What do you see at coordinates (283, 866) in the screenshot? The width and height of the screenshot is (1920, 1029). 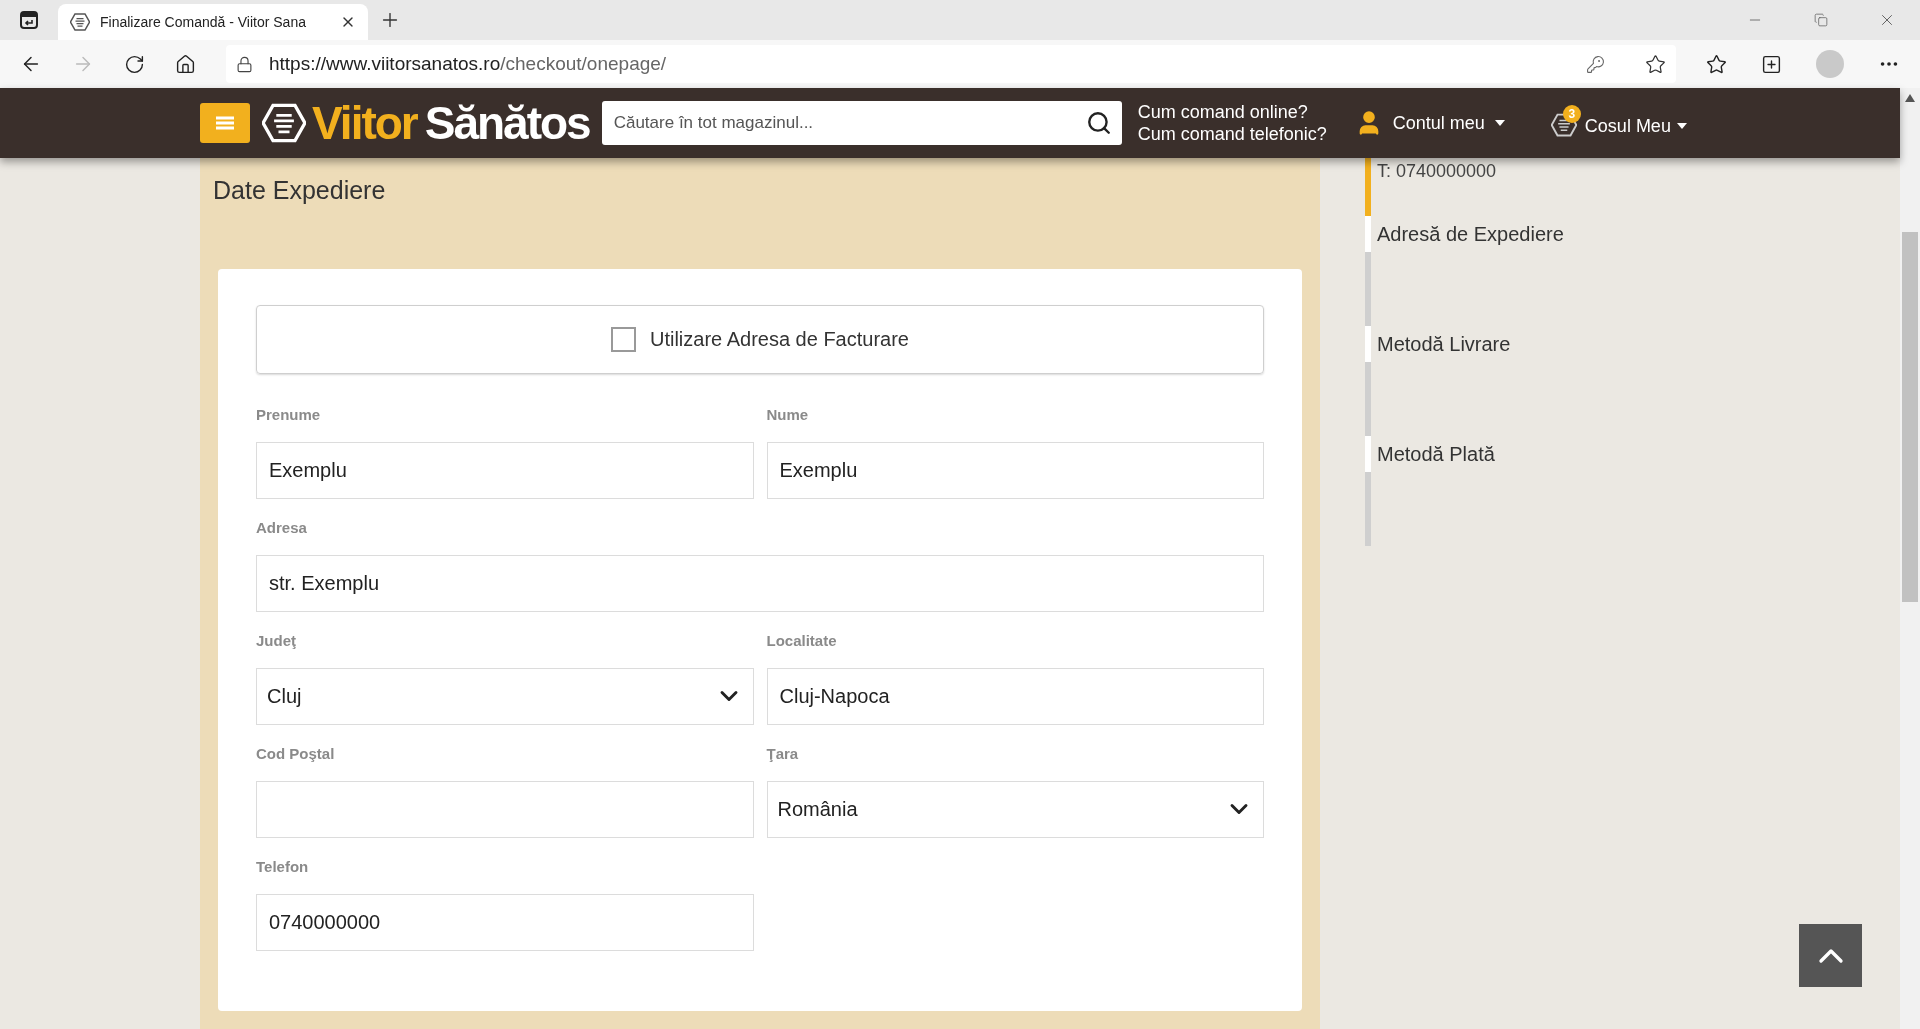 I see `field-label: Telefon` at bounding box center [283, 866].